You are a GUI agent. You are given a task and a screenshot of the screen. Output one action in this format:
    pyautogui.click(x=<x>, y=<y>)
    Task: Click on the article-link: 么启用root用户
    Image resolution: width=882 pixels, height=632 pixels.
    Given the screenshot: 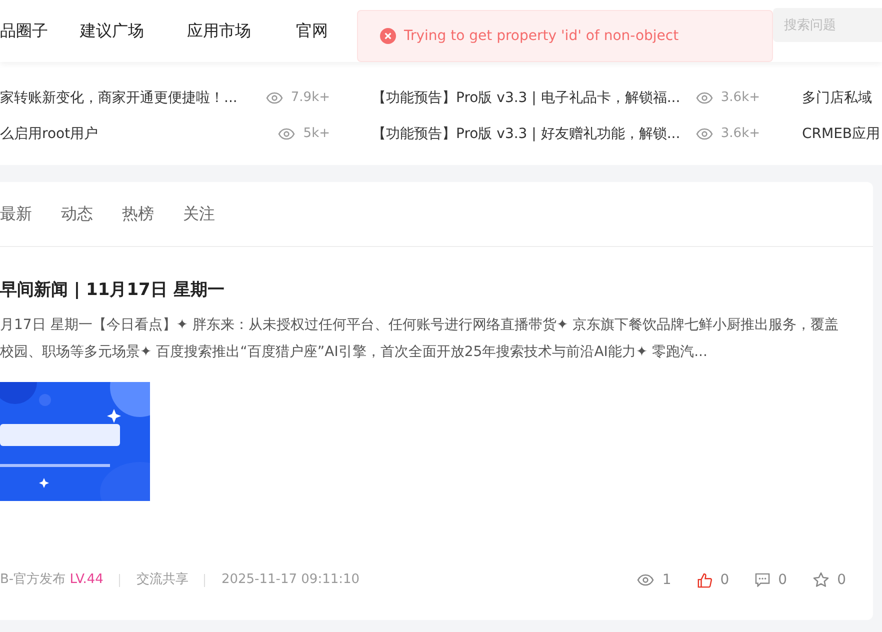 What is the action you would take?
    pyautogui.click(x=49, y=134)
    